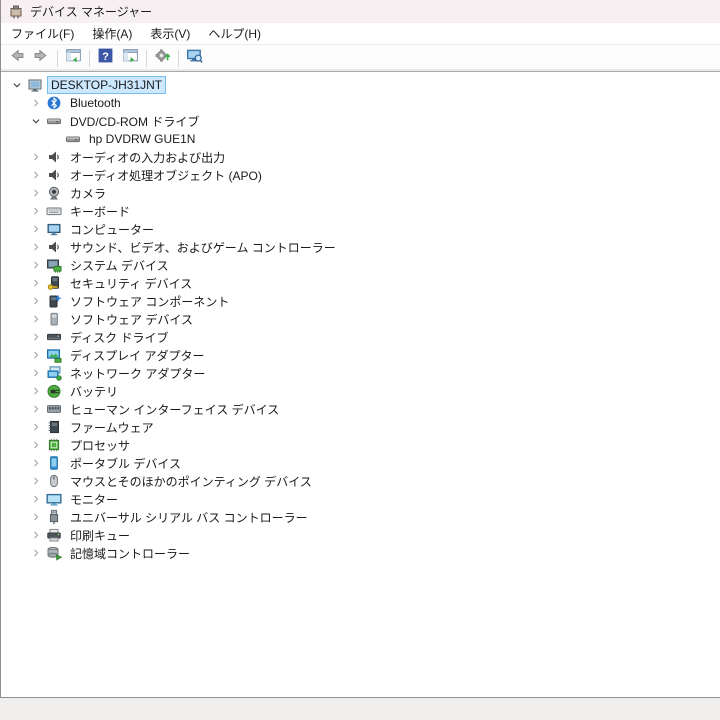  Describe the element at coordinates (54, 499) in the screenshot. I see `monitor-display-icon` at that location.